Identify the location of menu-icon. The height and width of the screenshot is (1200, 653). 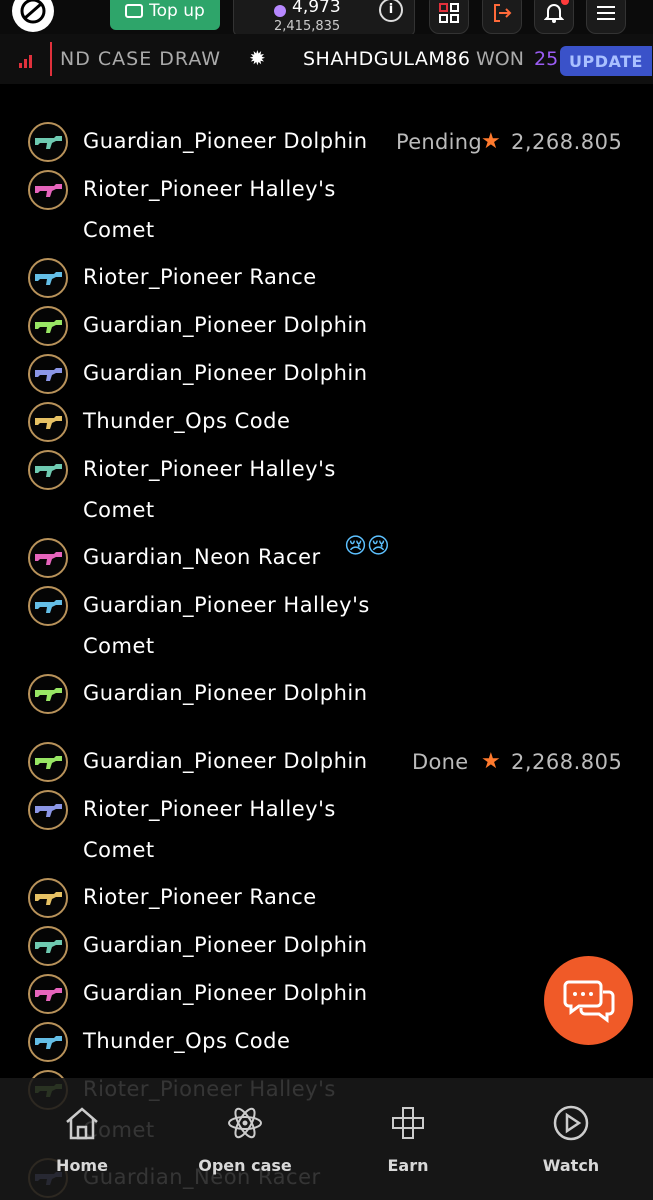
(606, 13).